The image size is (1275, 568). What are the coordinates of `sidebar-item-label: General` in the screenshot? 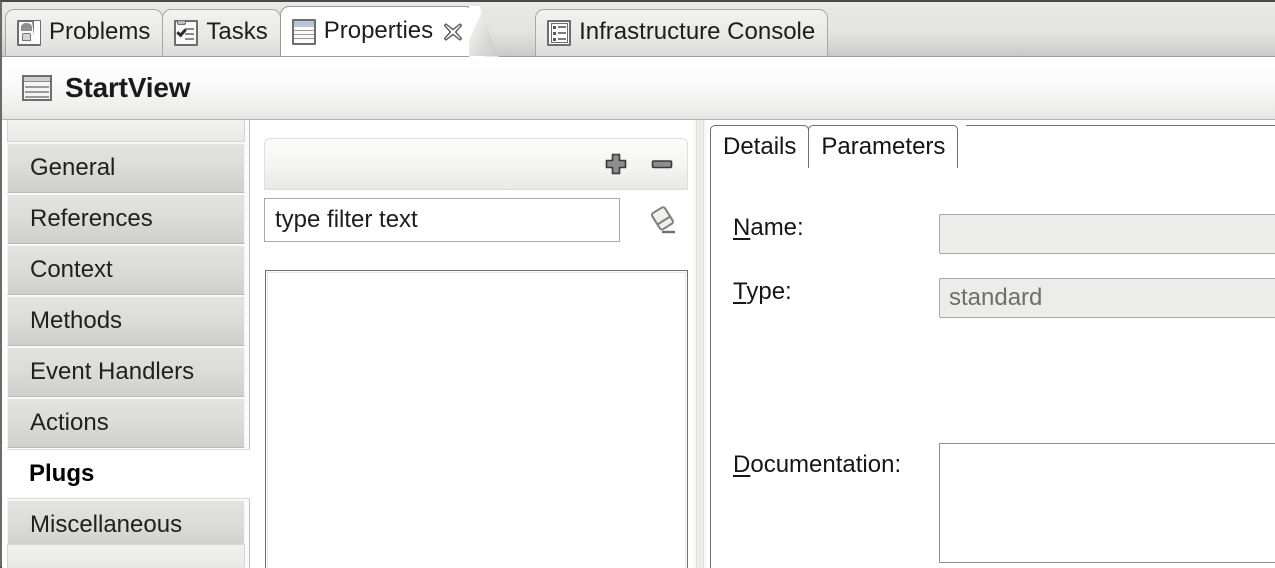 It's located at (73, 167).